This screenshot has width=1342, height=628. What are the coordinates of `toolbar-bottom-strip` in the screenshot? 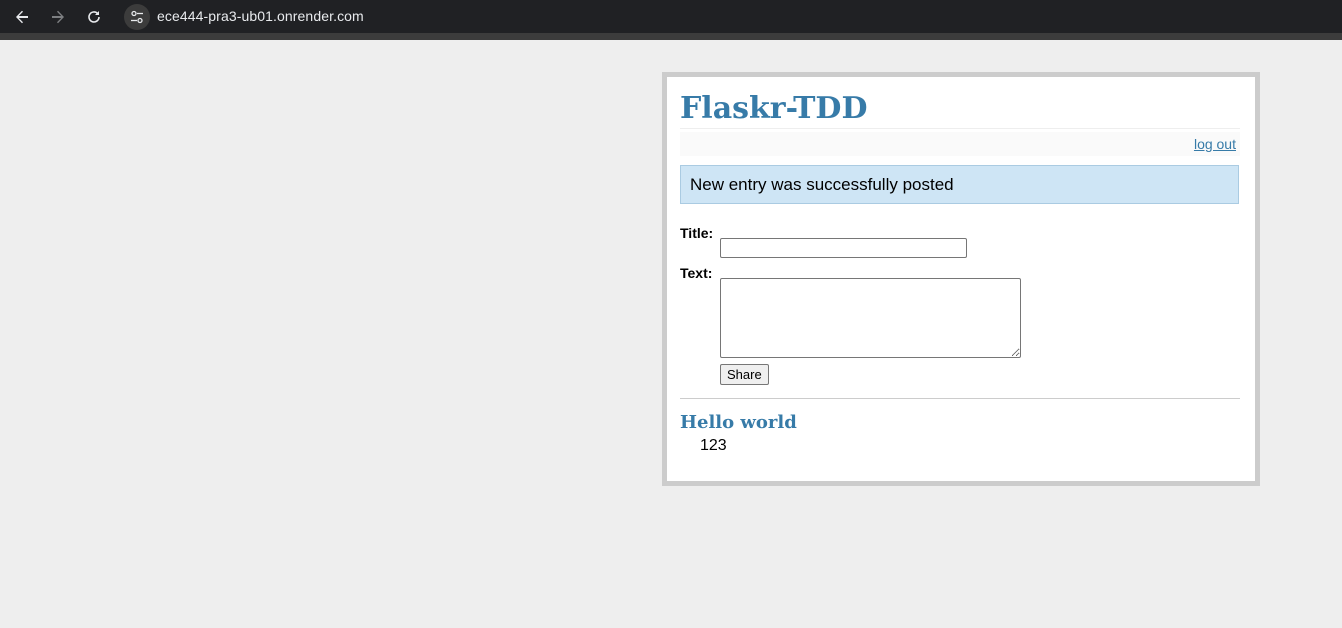 It's located at (671, 36).